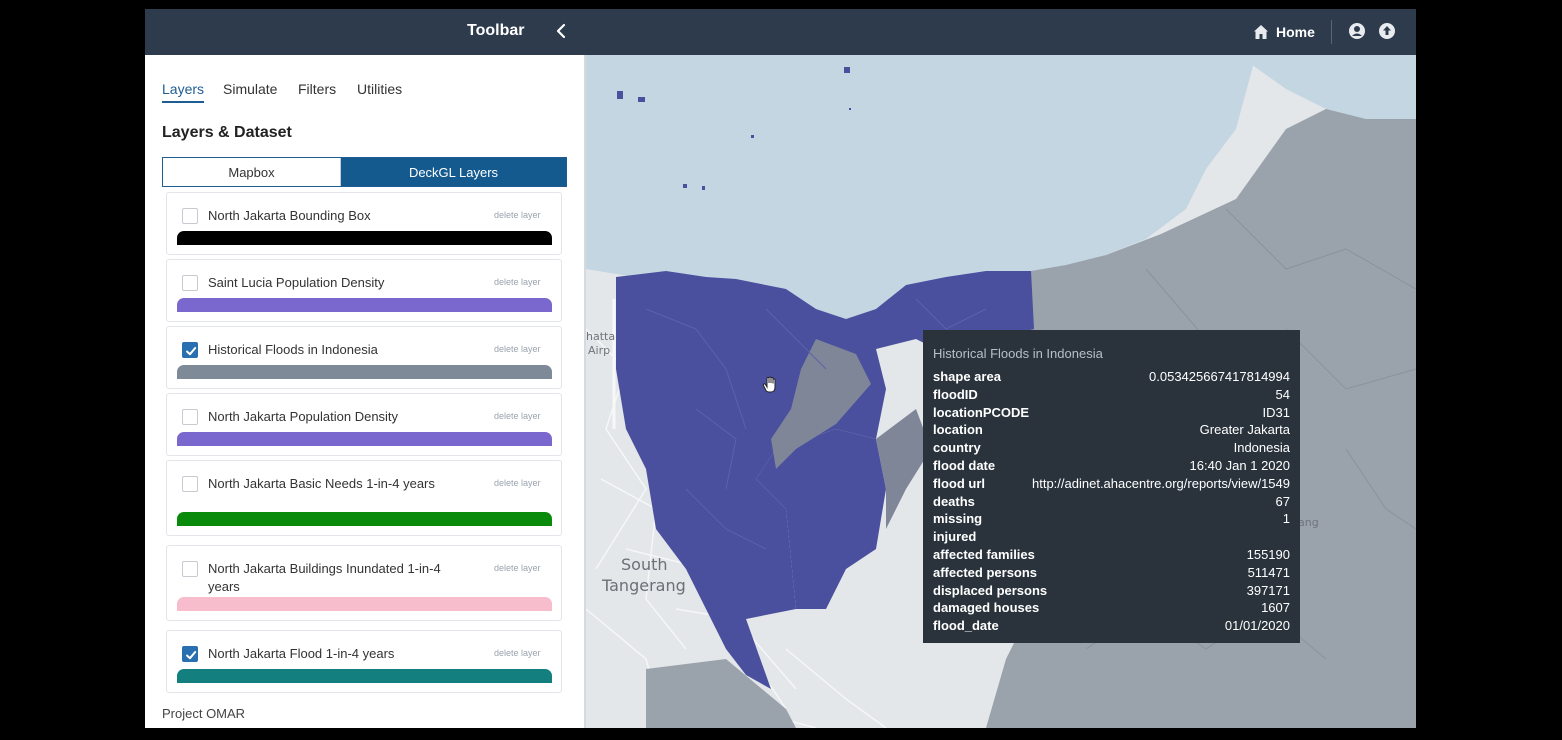  I want to click on section-title: Layers & Dataset, so click(227, 132).